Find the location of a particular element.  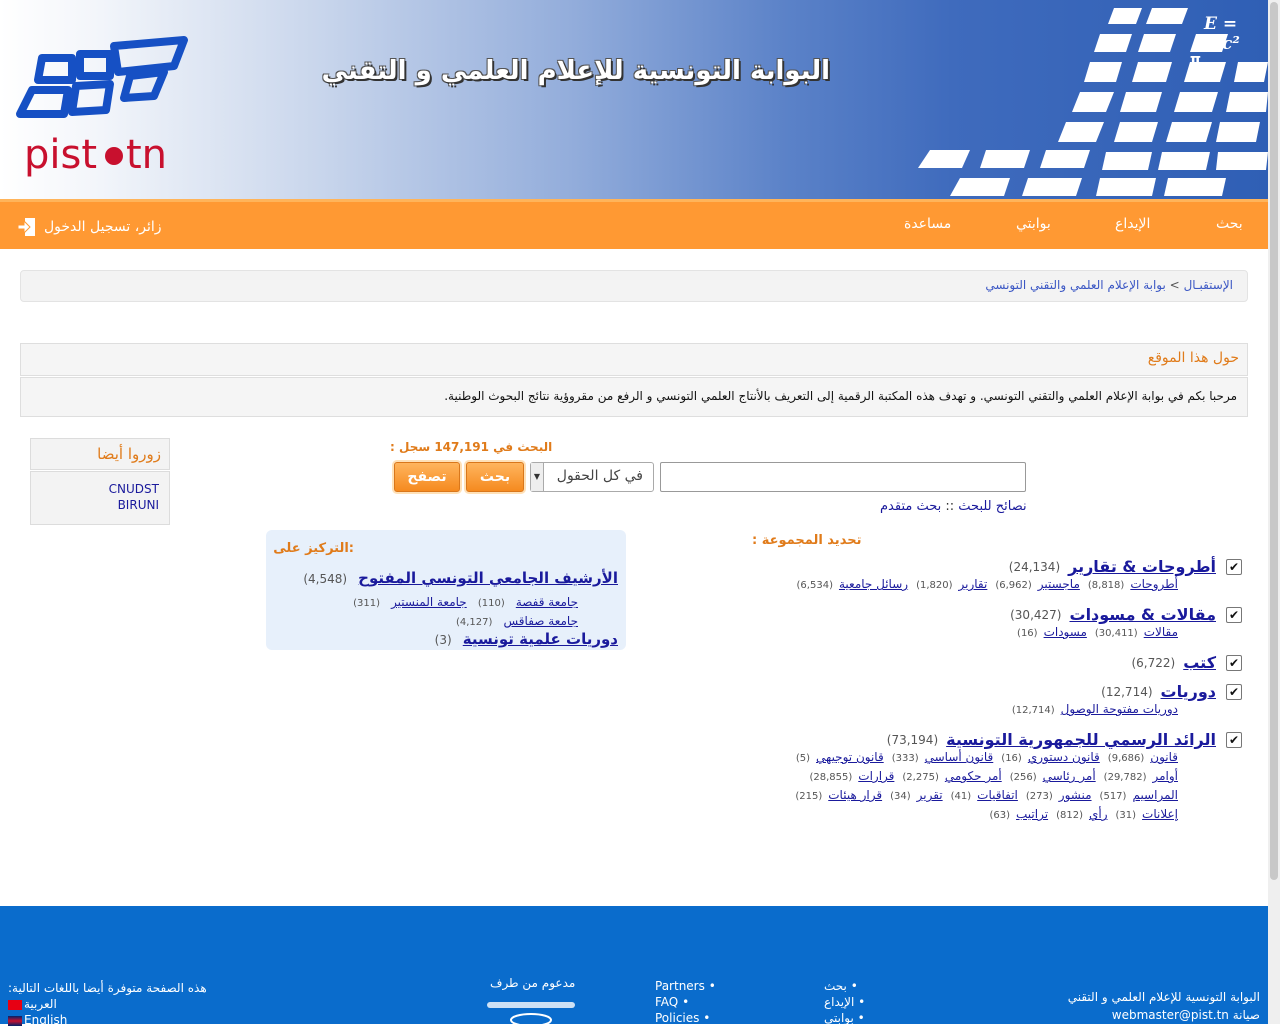

search-tips-link: نصائح للبحث is located at coordinates (992, 506).